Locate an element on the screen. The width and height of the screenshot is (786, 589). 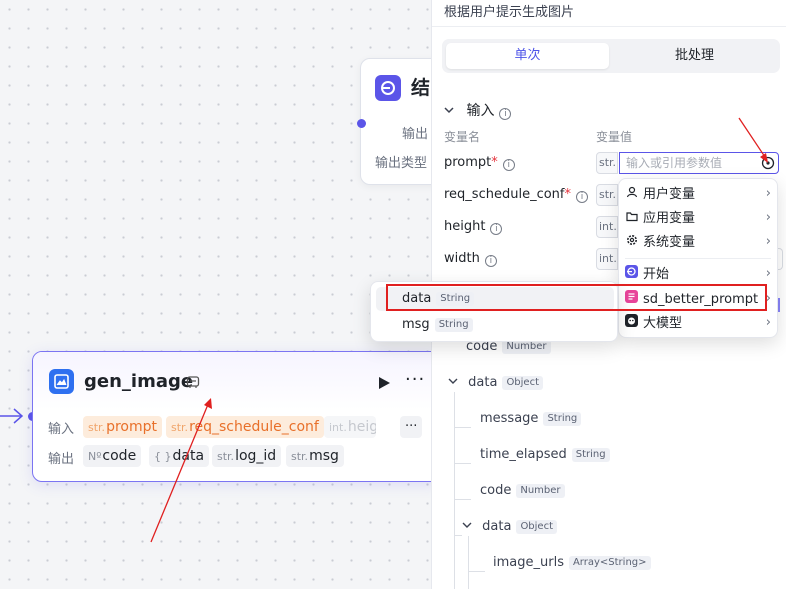
variable-row-height: height i is located at coordinates (473, 227).